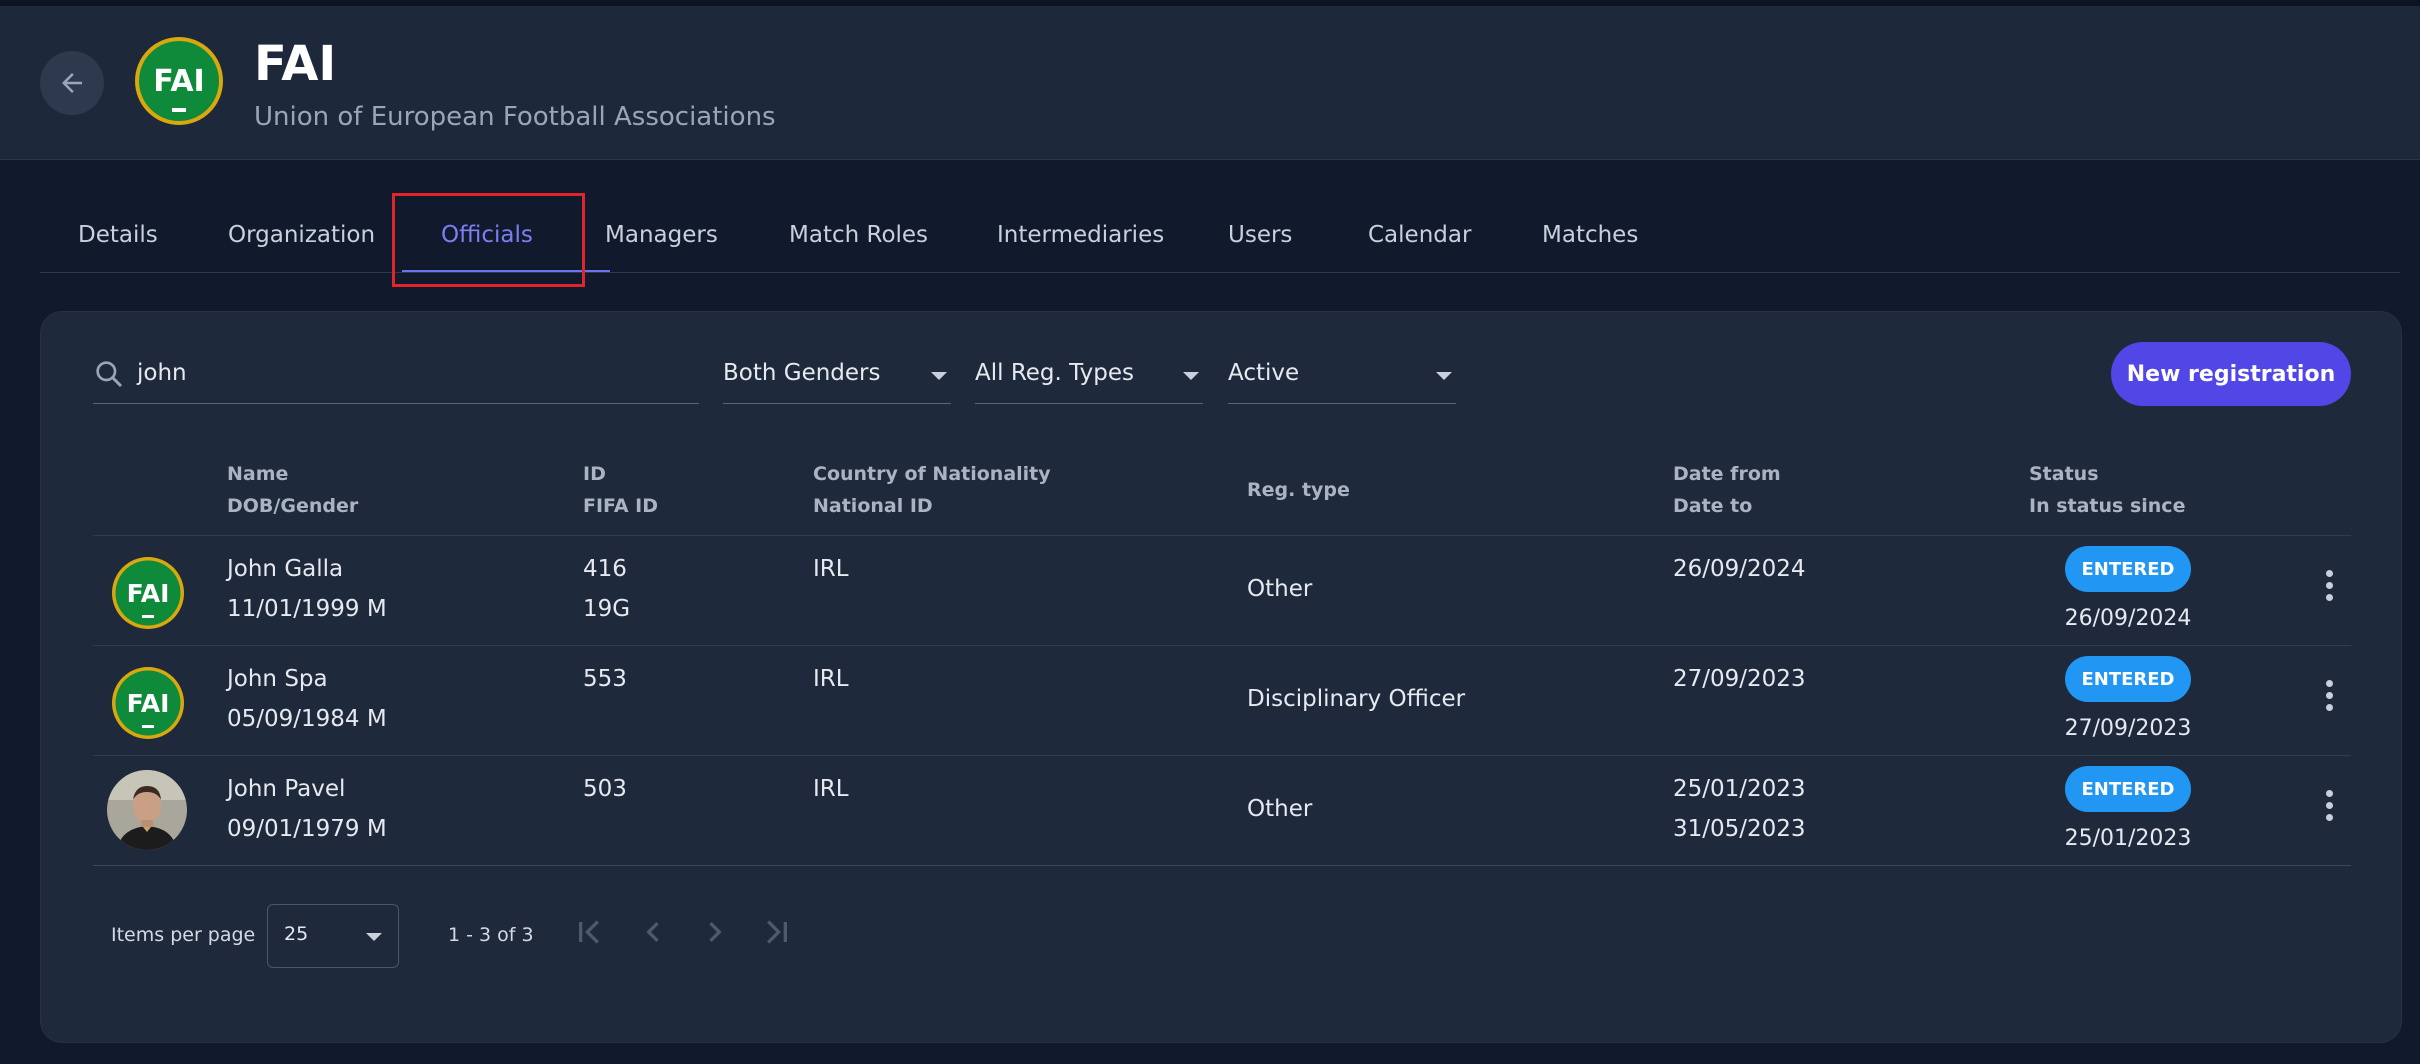 Image resolution: width=2420 pixels, height=1064 pixels. I want to click on header-national-id-label: National ID, so click(873, 506).